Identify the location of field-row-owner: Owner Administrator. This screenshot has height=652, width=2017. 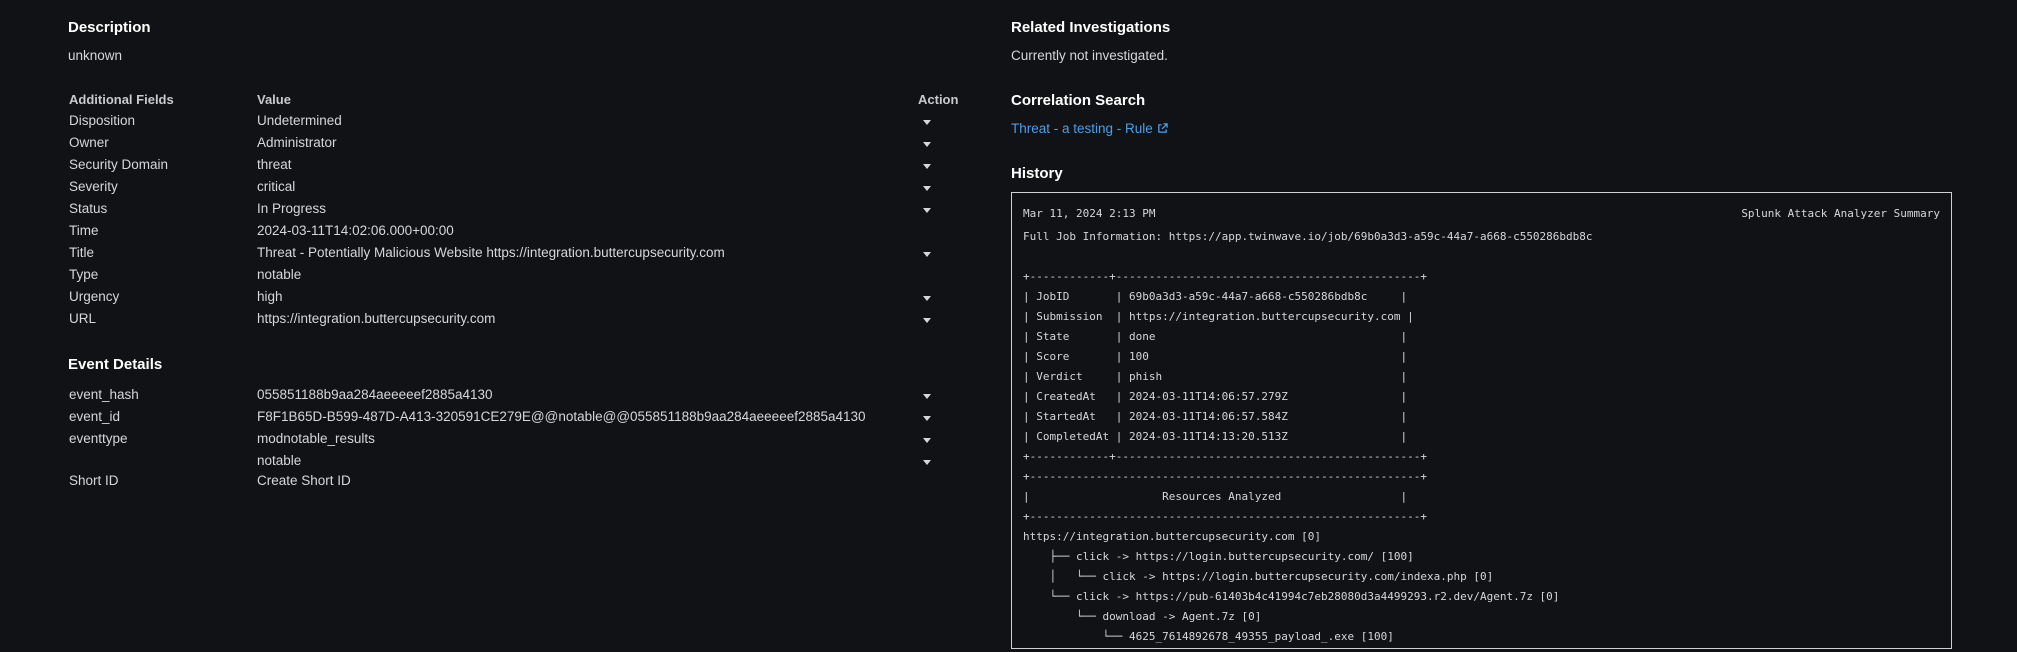
(518, 146).